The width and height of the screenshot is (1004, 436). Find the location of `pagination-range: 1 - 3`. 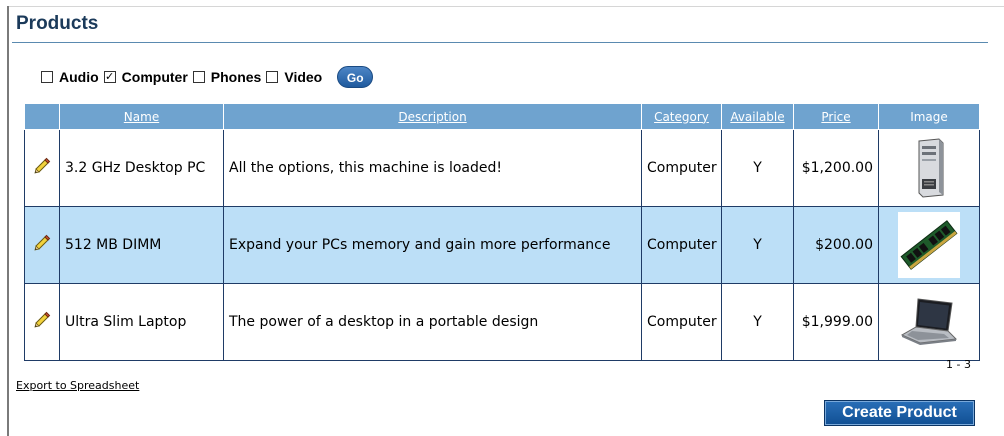

pagination-range: 1 - 3 is located at coordinates (958, 364).